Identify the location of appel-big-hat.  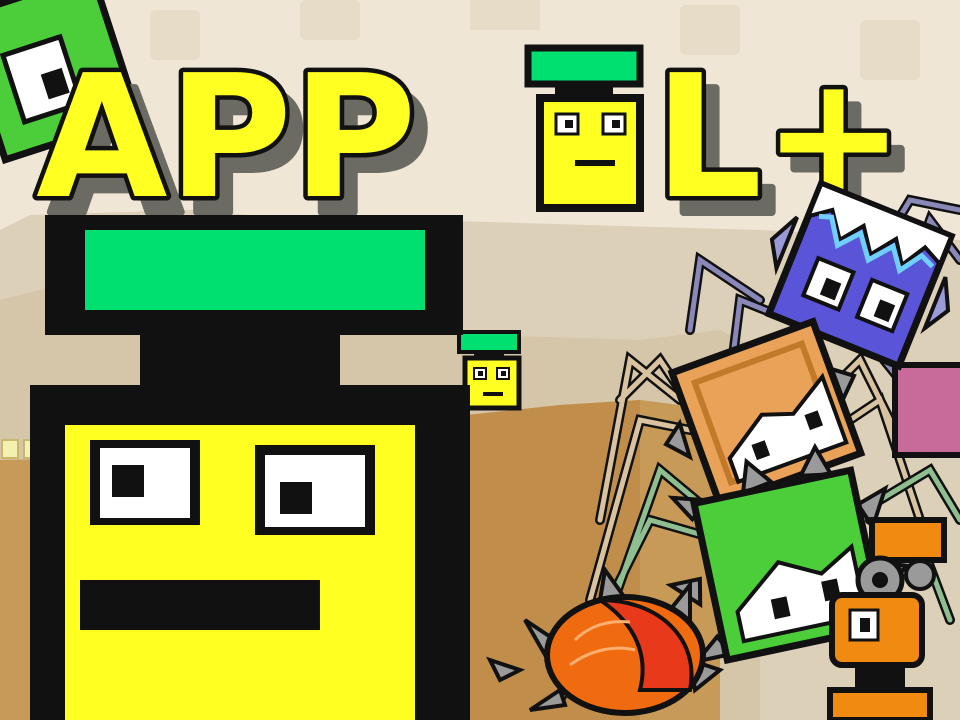
(255, 270).